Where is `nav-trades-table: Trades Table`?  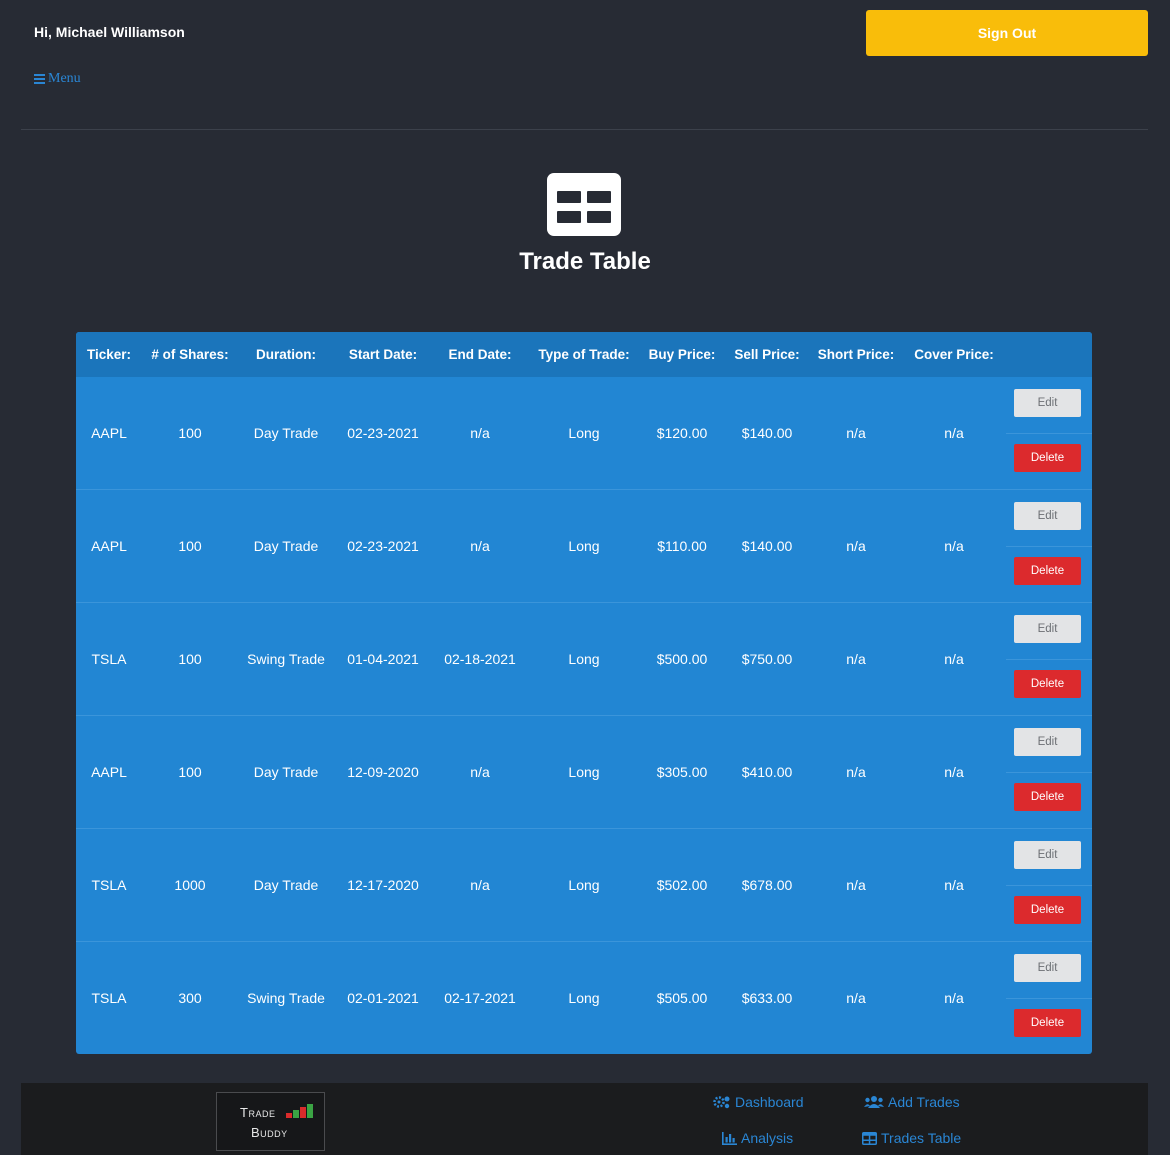
nav-trades-table: Trades Table is located at coordinates (911, 1138).